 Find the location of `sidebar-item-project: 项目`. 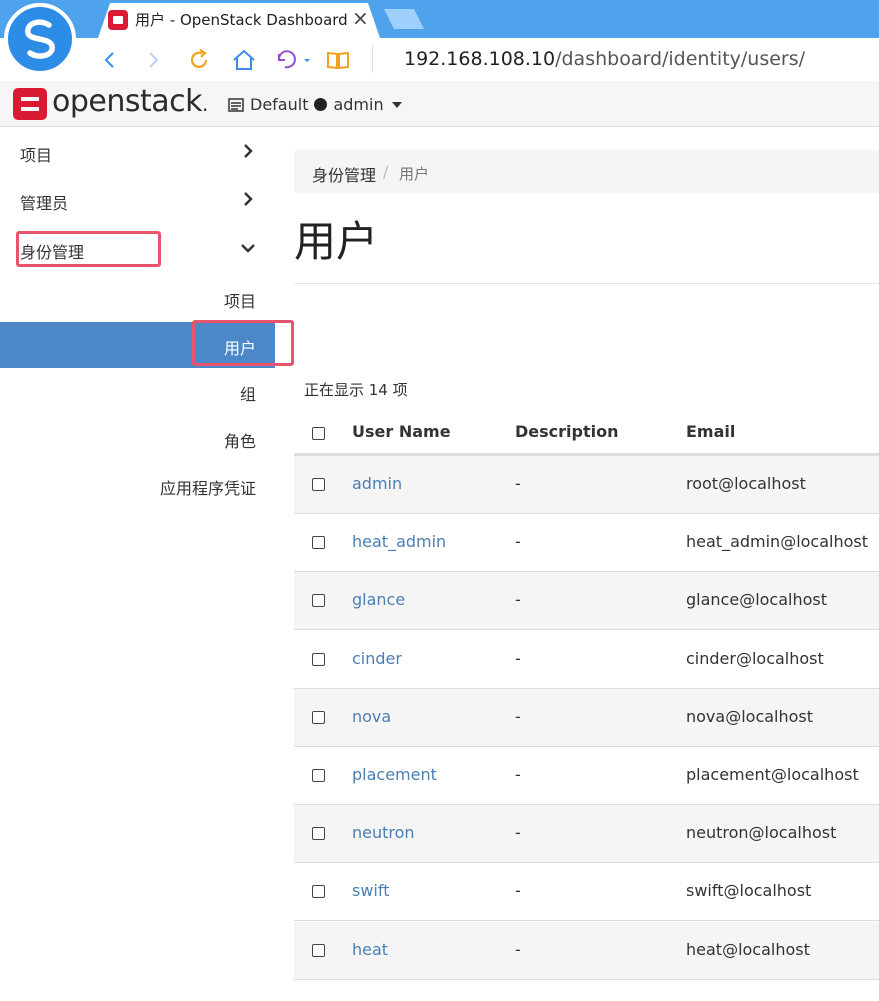

sidebar-item-project: 项目 is located at coordinates (137, 152).